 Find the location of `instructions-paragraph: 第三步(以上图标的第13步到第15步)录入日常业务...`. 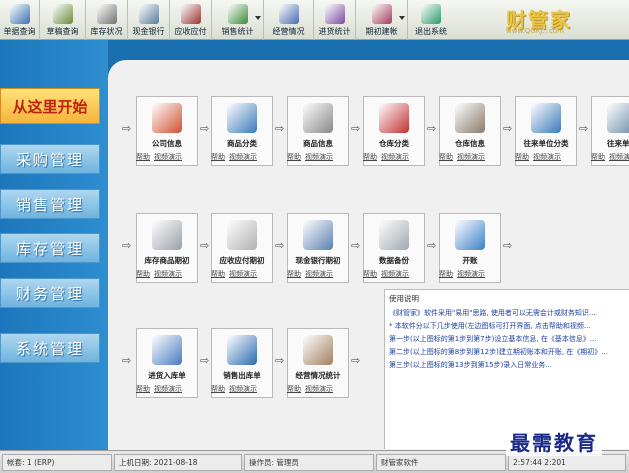

instructions-paragraph: 第三步(以上图标的第13步到第15步)录入日常业务... is located at coordinates (470, 365).